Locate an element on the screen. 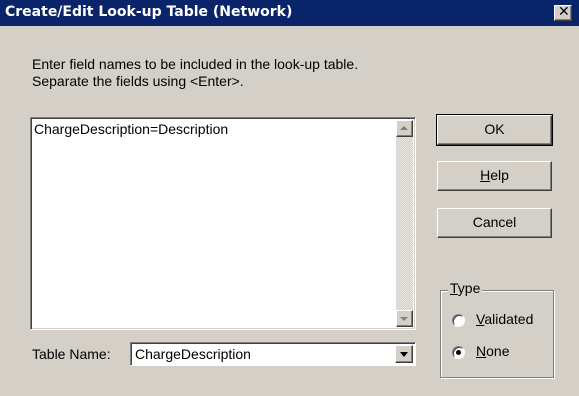  none-radio is located at coordinates (458, 352).